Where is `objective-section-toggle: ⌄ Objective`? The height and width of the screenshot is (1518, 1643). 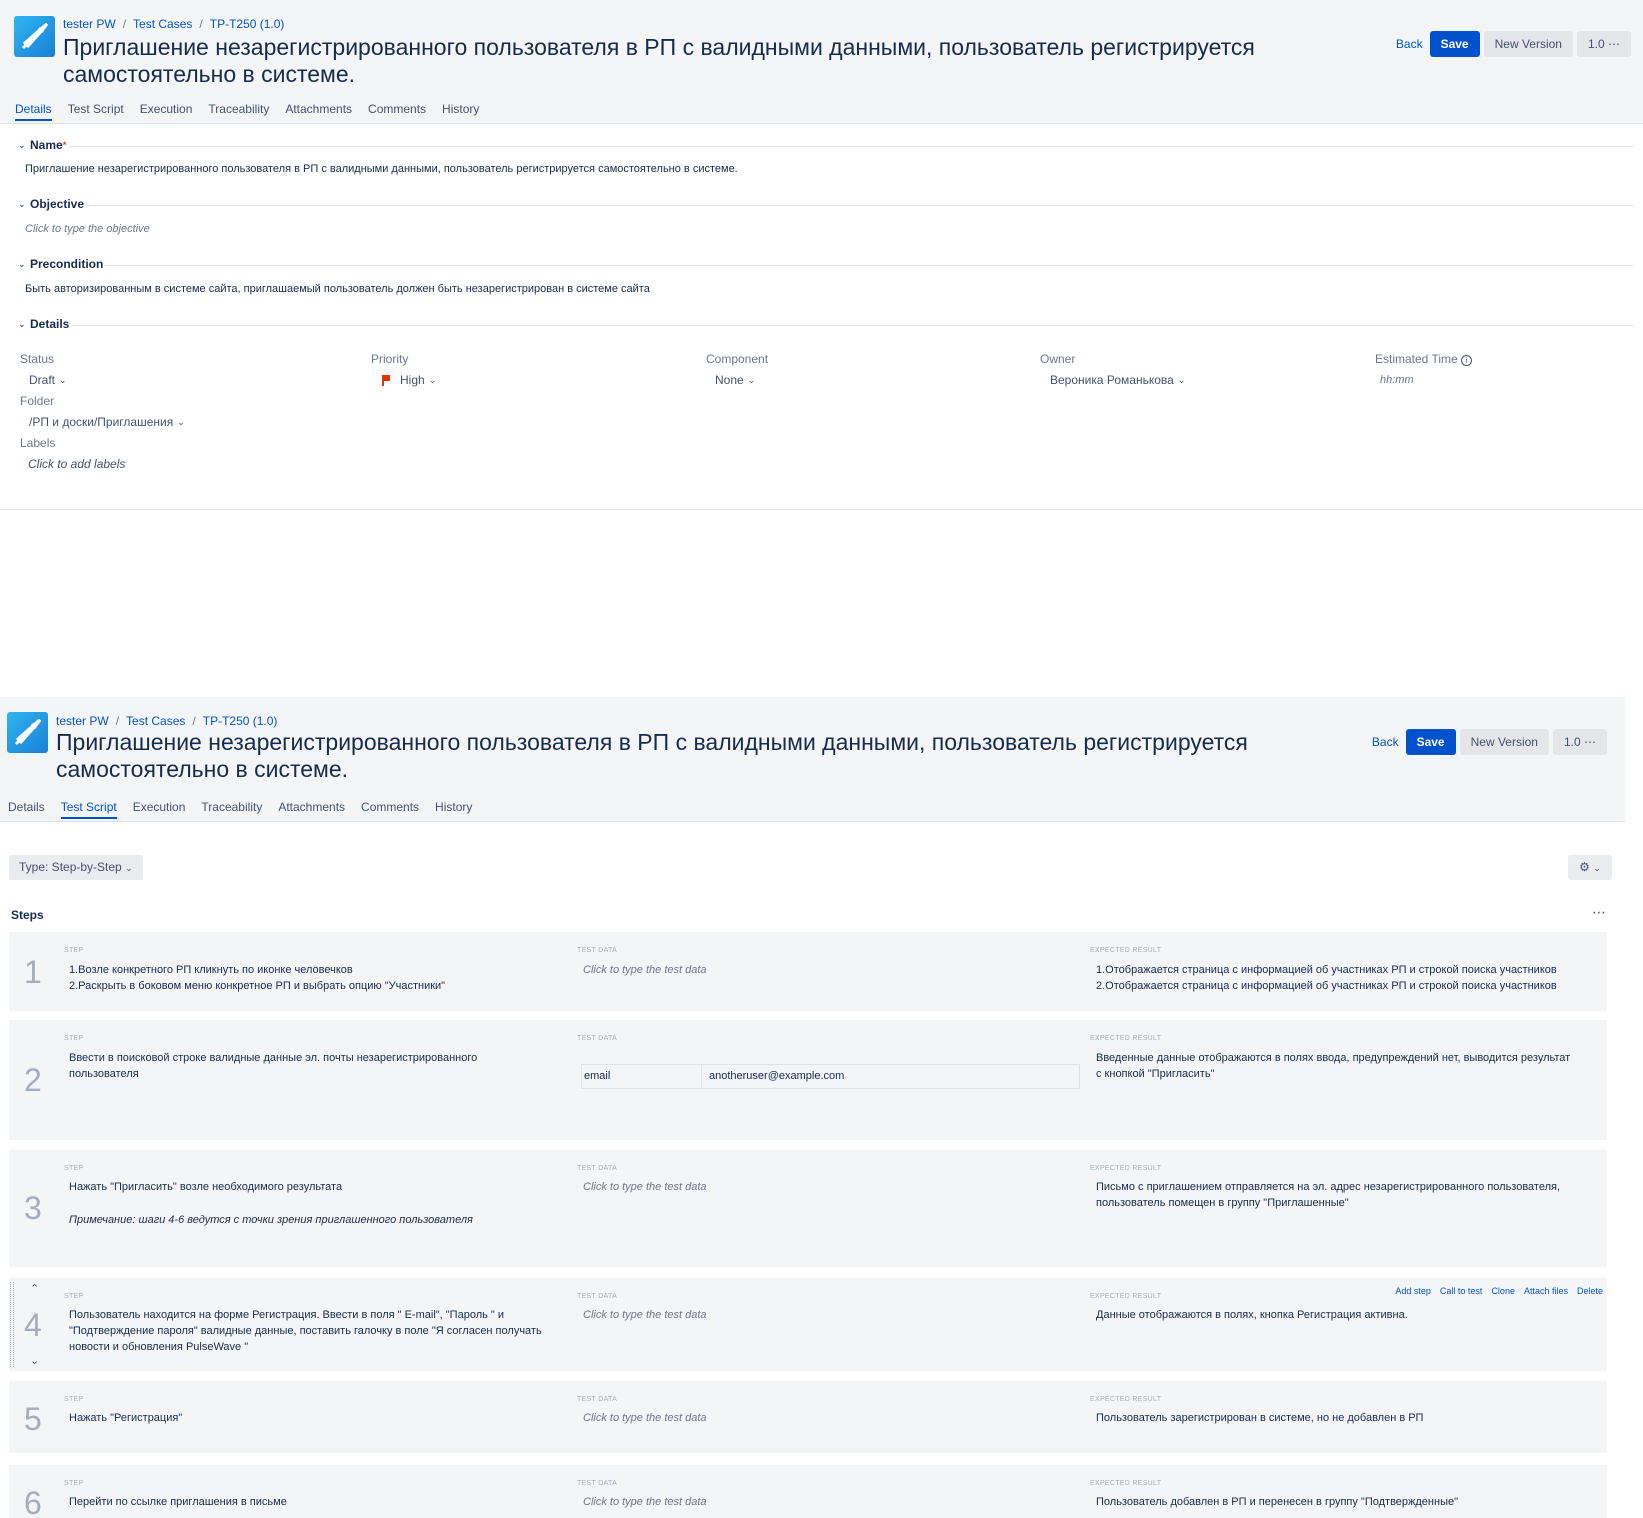 objective-section-toggle: ⌄ Objective is located at coordinates (51, 204).